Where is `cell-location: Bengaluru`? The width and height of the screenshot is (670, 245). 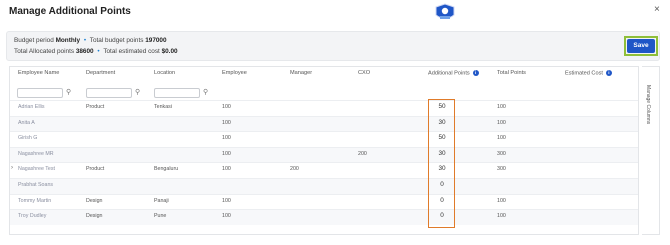 cell-location: Bengaluru is located at coordinates (166, 169).